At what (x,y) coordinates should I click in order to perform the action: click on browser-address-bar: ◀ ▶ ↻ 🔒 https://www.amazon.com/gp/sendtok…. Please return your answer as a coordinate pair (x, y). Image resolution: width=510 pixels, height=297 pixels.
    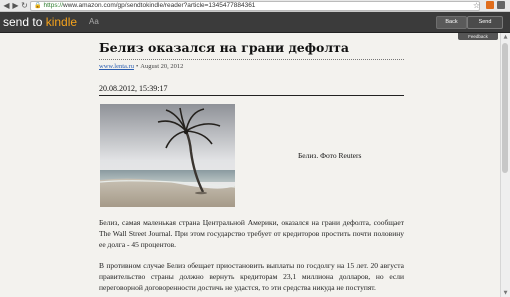
    Looking at the image, I should click on (255, 6).